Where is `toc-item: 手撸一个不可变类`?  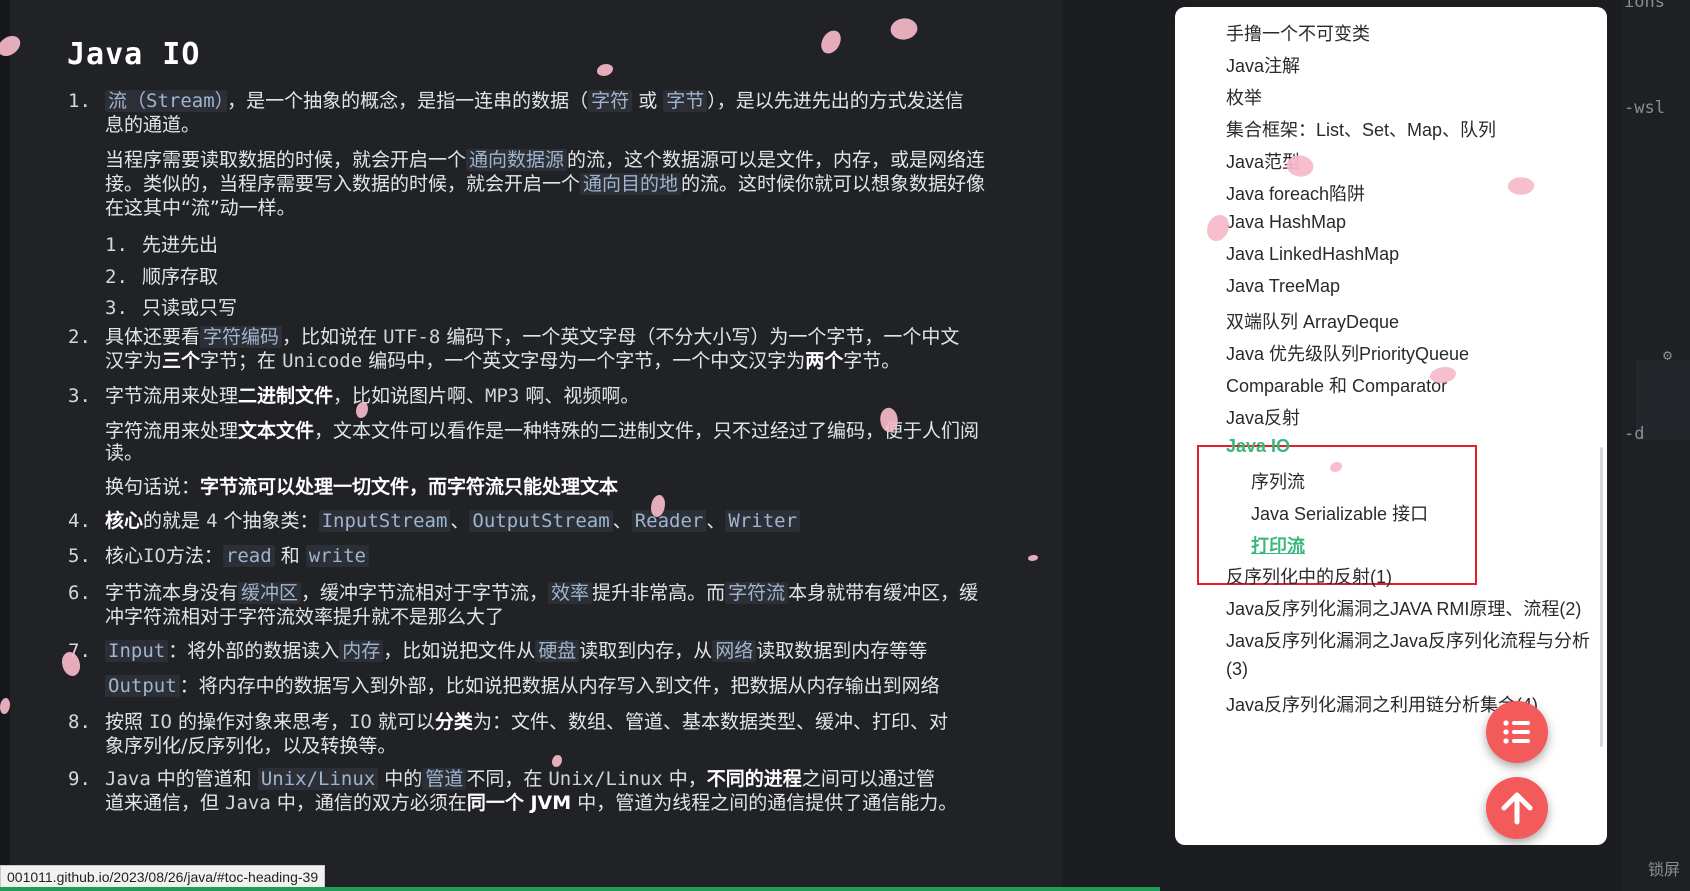
toc-item: 手撸一个不可变类 is located at coordinates (1298, 33).